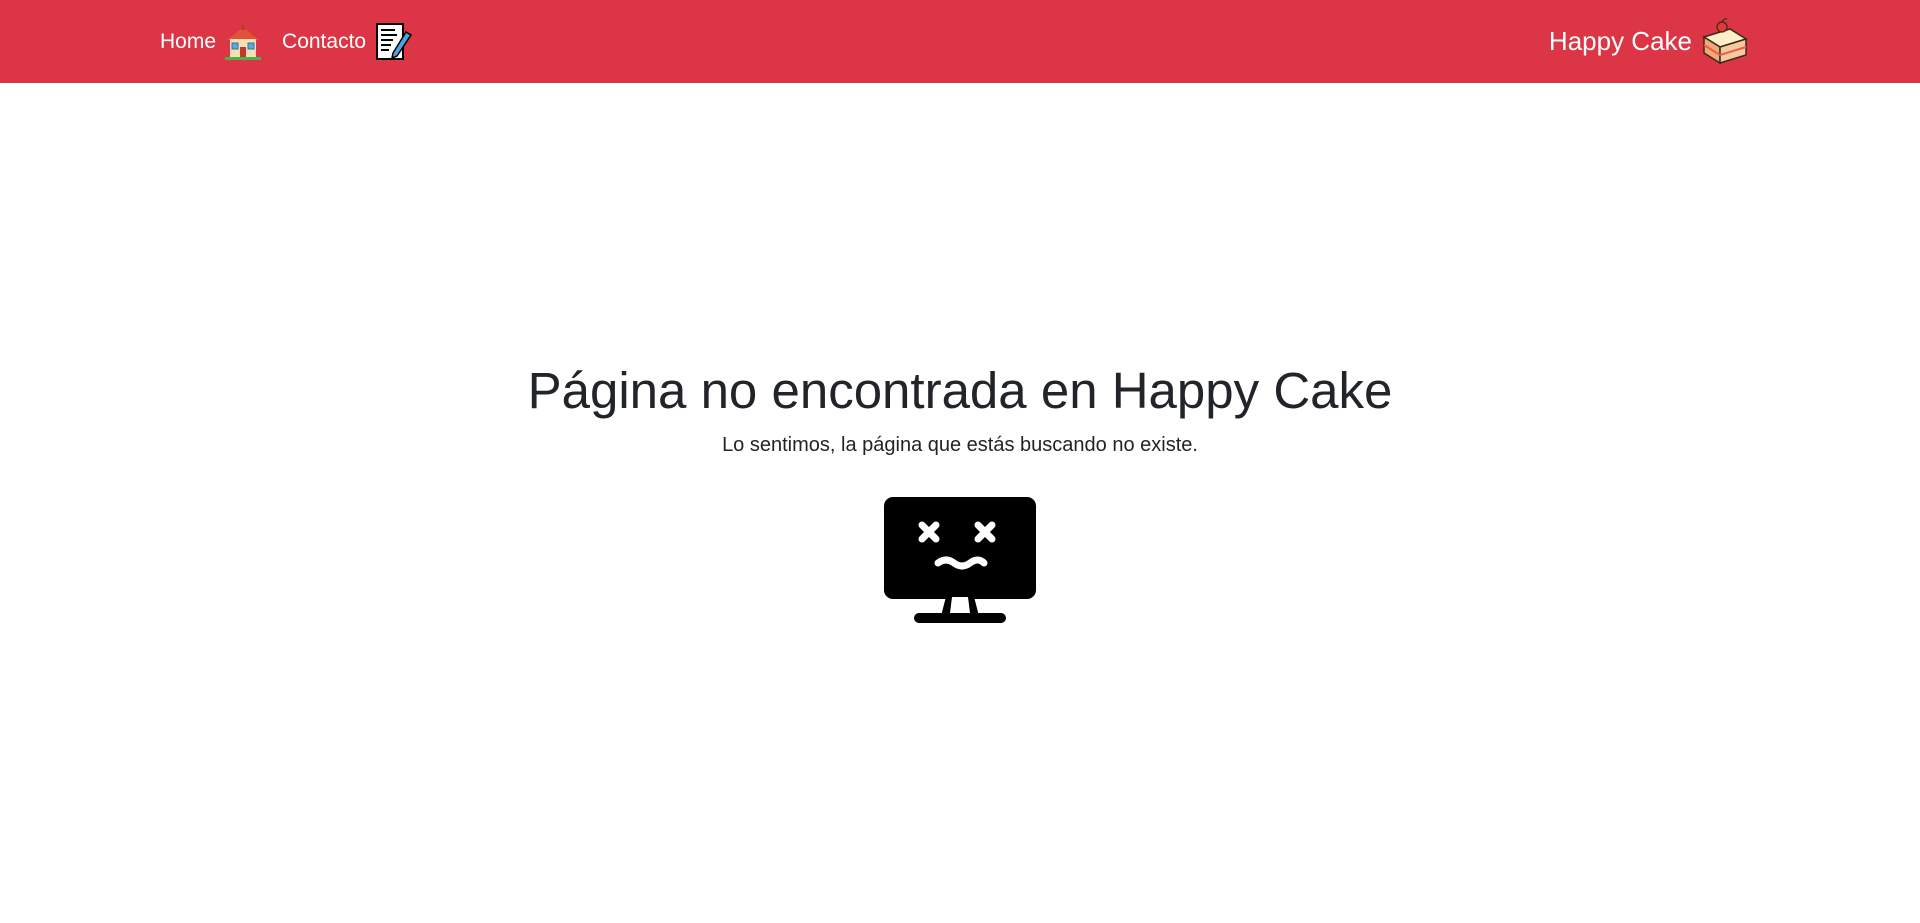  I want to click on navbar: Home Contacto Happy Cake, so click(960, 41).